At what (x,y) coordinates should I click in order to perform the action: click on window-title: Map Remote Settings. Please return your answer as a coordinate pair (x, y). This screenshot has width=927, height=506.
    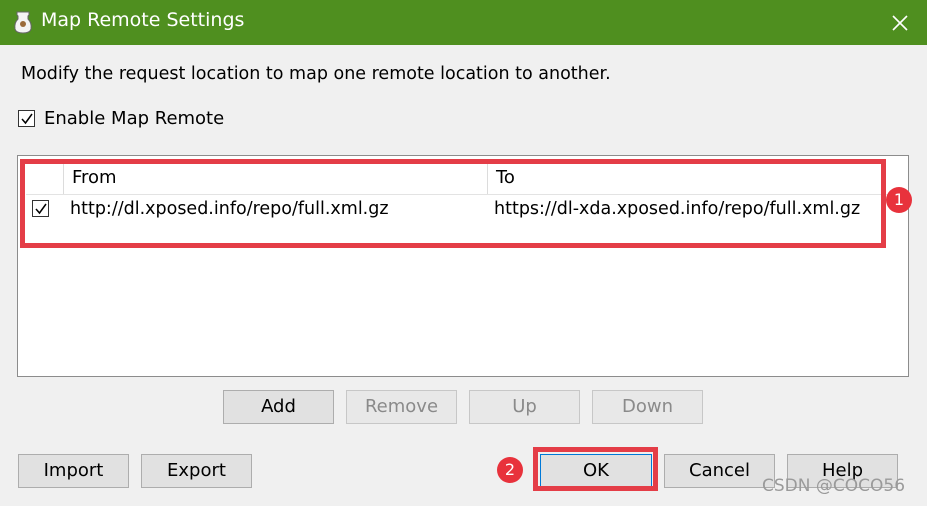
    Looking at the image, I should click on (143, 20).